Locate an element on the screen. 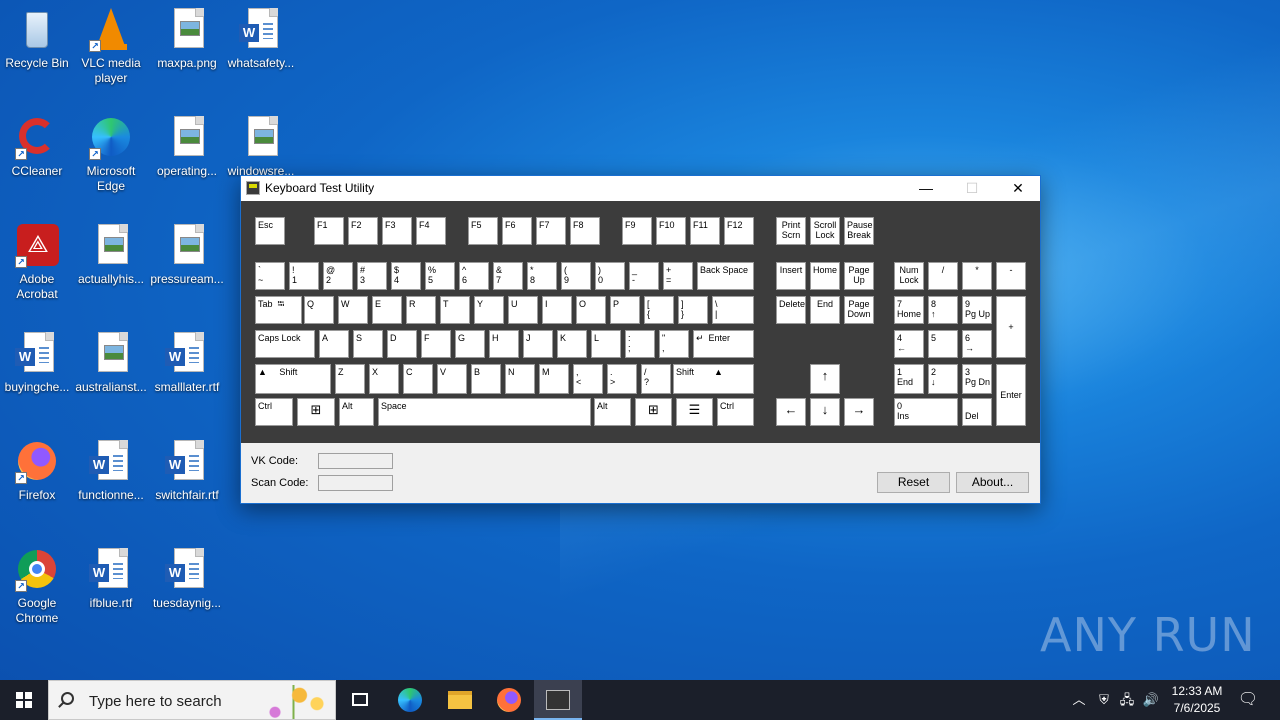 Image resolution: width=1280 pixels, height=720 pixels. key-rctrl: Ctrl is located at coordinates (735, 412).